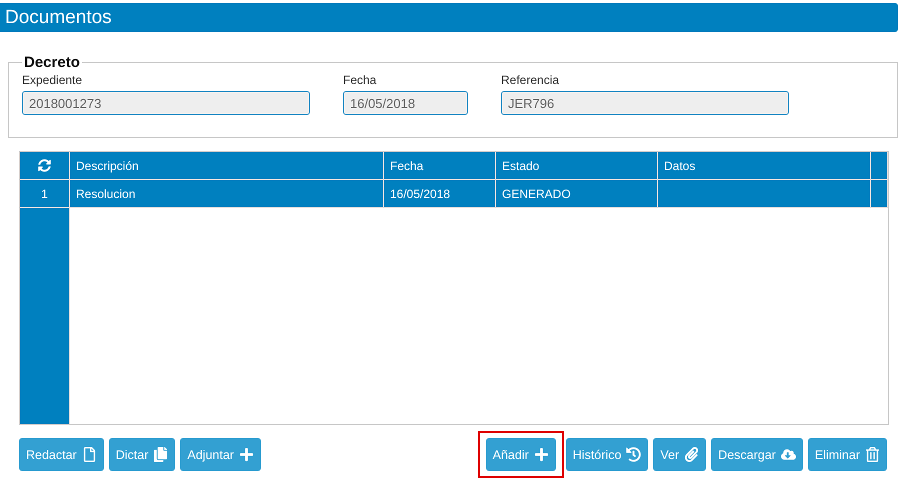  Describe the element at coordinates (530, 80) in the screenshot. I see `field-label: Referencia` at that location.